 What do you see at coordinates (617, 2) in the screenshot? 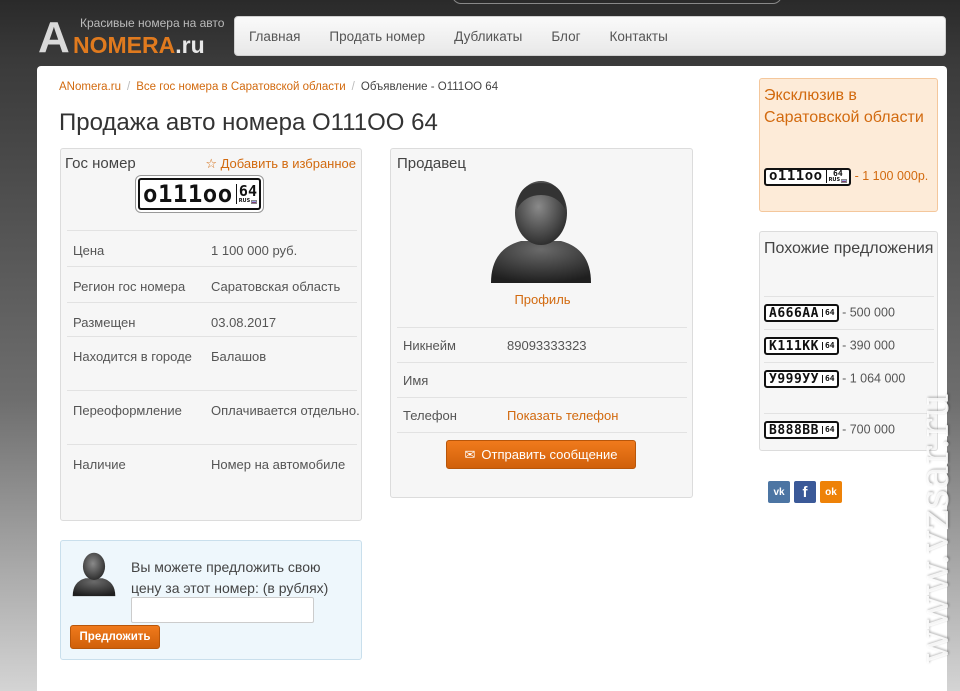
I see `top-search-bar` at bounding box center [617, 2].